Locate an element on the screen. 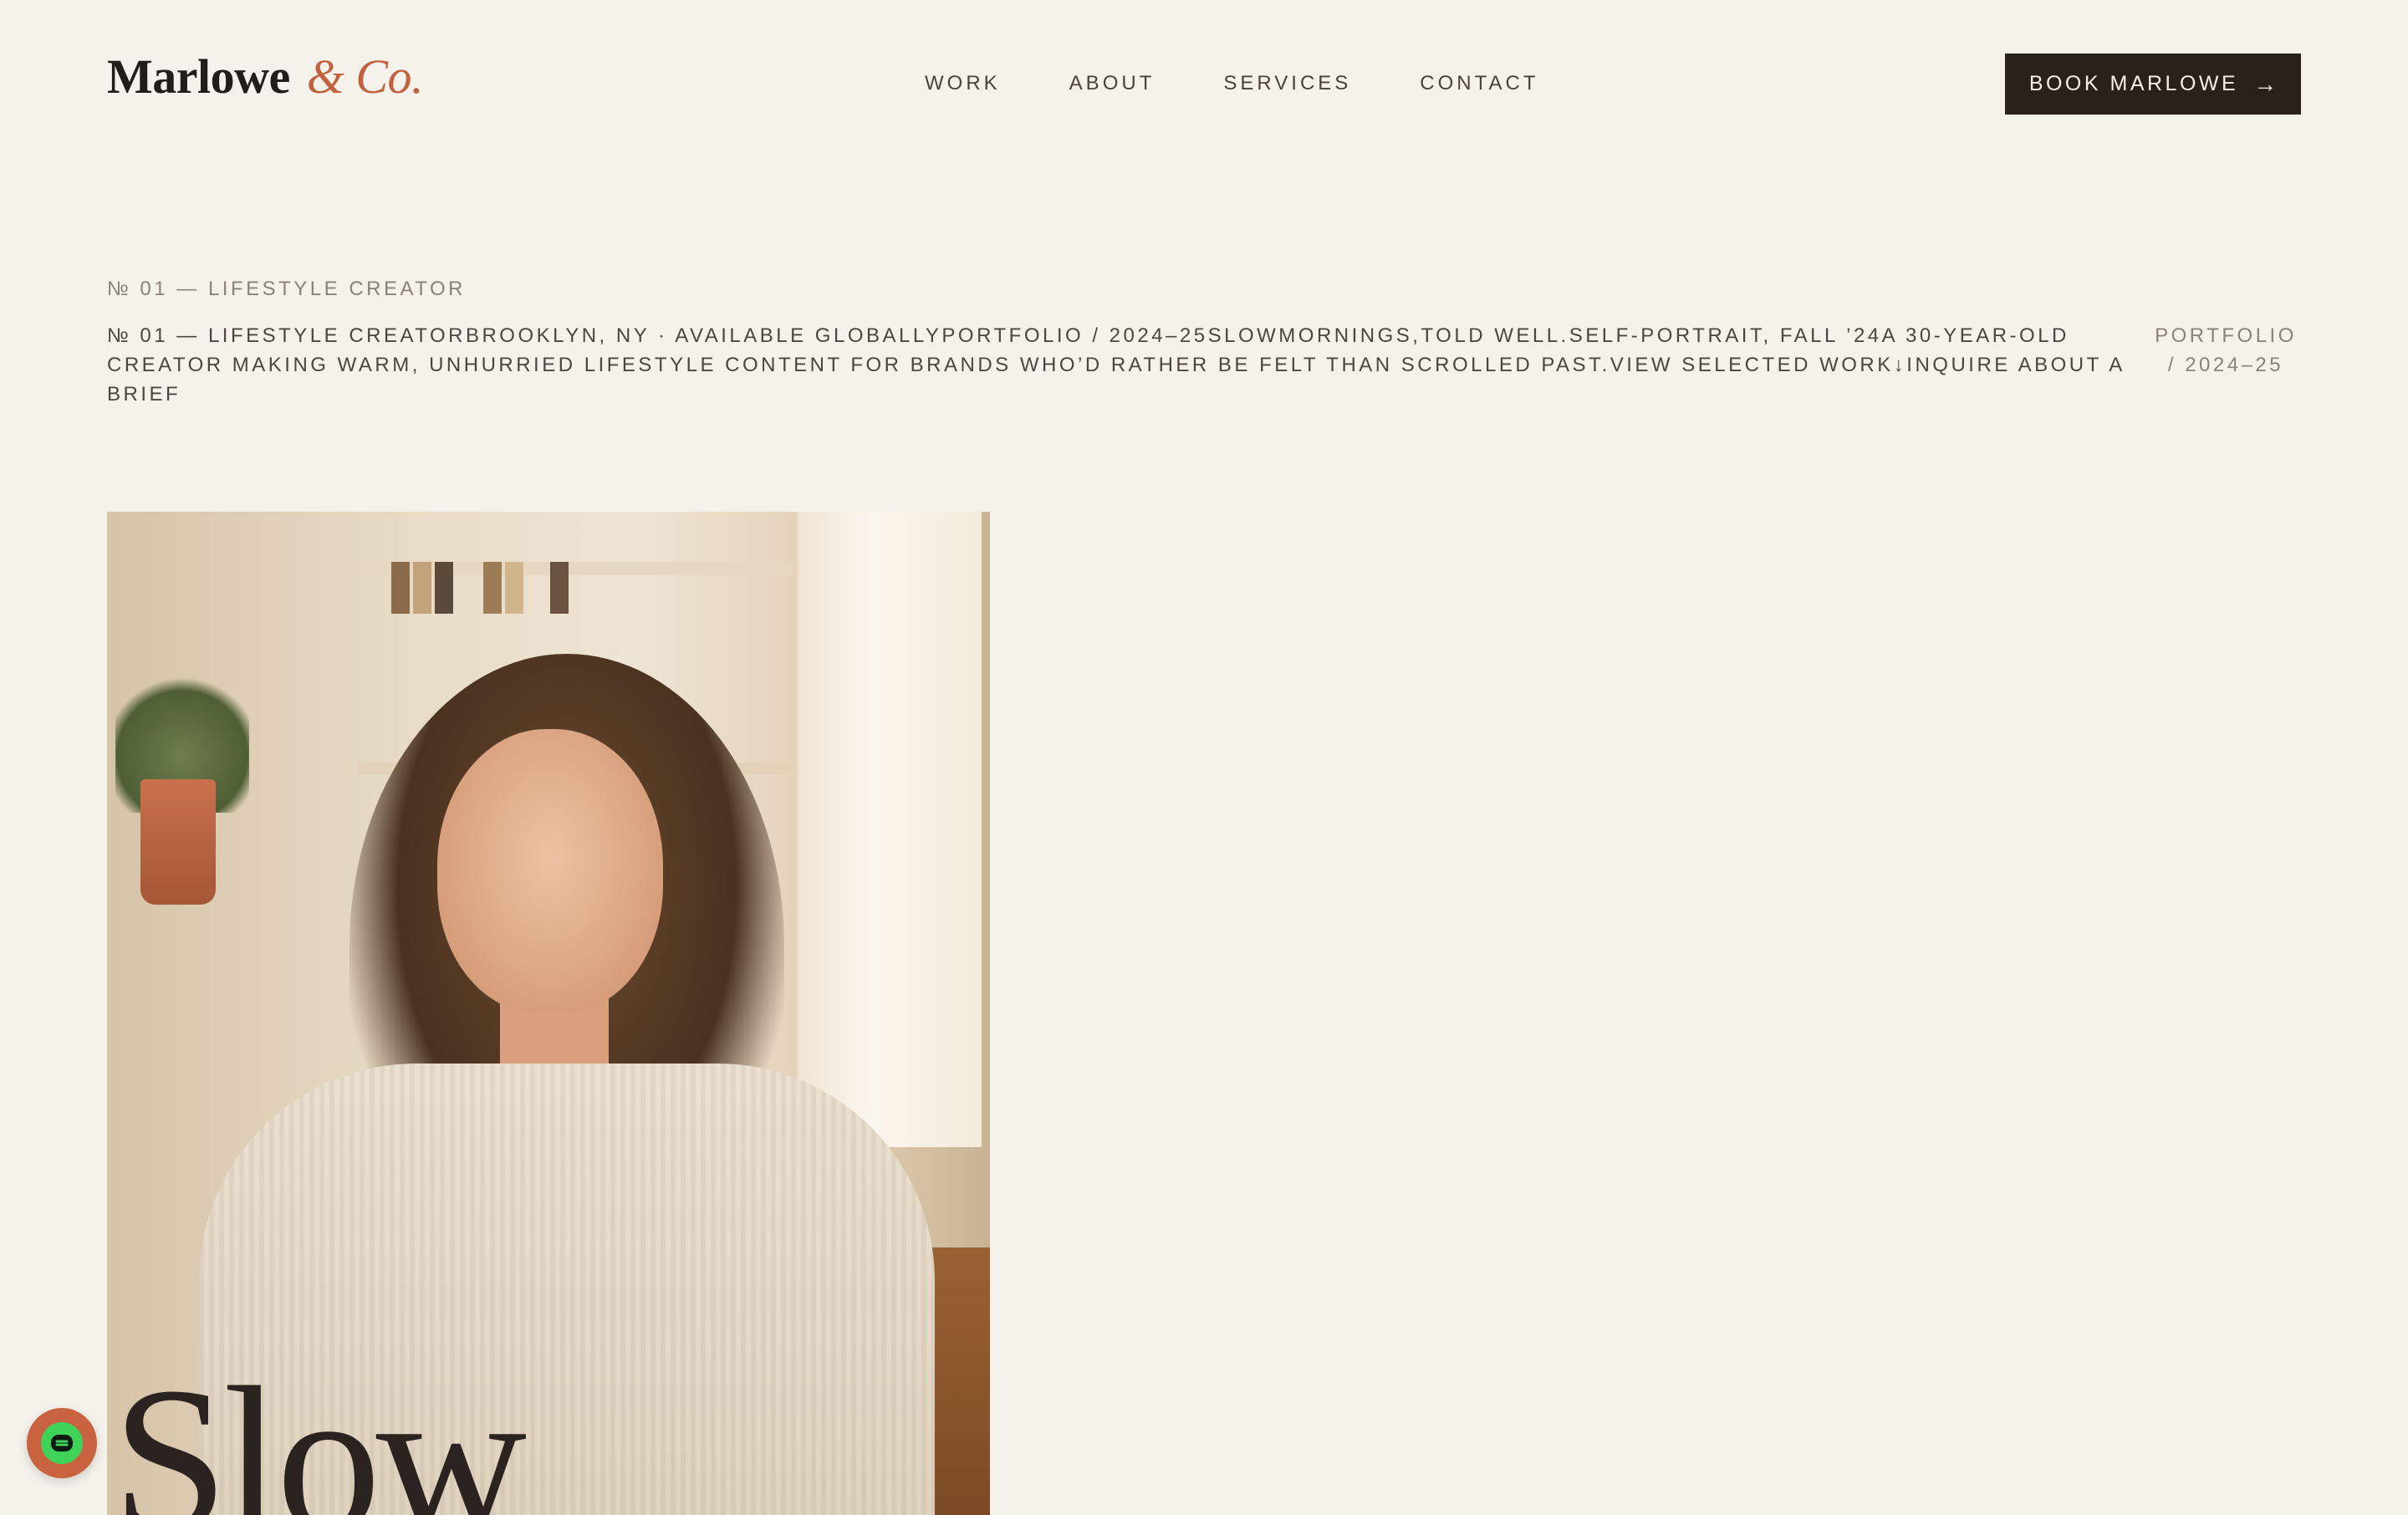  site-logo: Marlowe & Co. is located at coordinates (265, 76).